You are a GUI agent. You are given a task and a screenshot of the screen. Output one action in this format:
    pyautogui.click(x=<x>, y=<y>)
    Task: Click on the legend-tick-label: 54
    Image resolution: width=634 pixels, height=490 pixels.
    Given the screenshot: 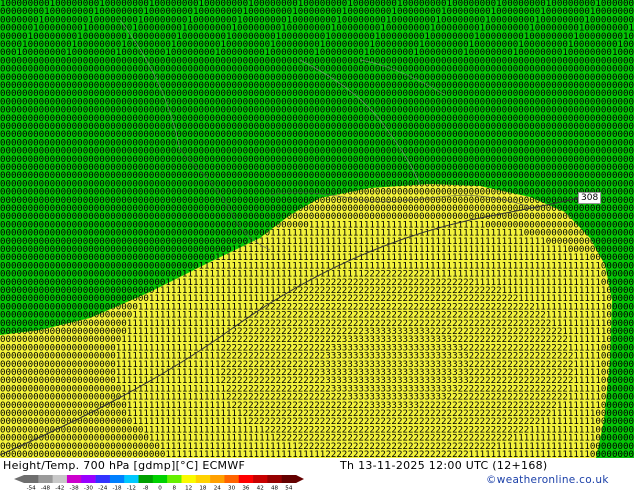 What is the action you would take?
    pyautogui.click(x=289, y=488)
    